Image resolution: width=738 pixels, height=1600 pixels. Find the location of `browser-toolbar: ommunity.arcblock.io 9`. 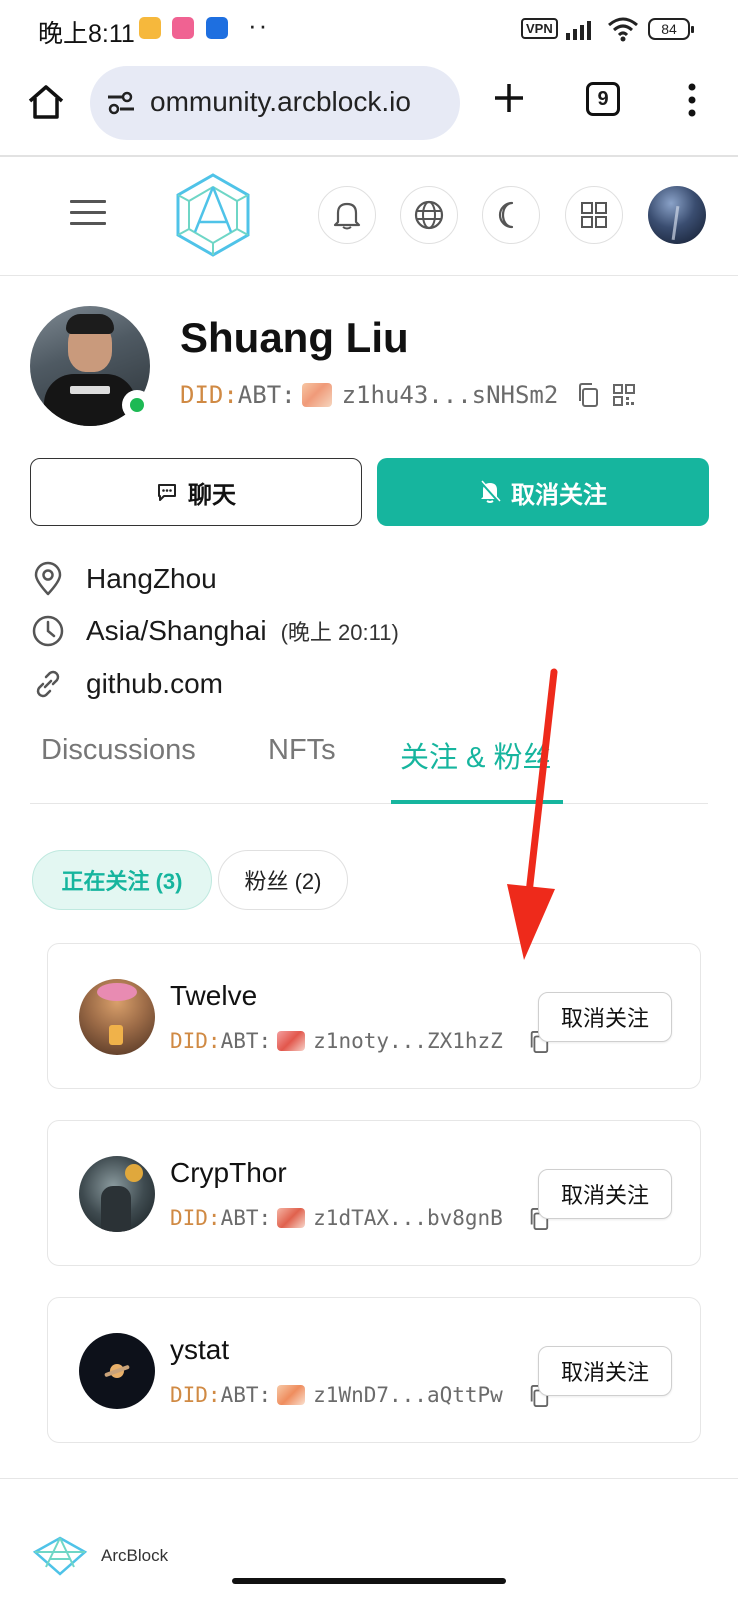

browser-toolbar: ommunity.arcblock.io 9 is located at coordinates (369, 106).